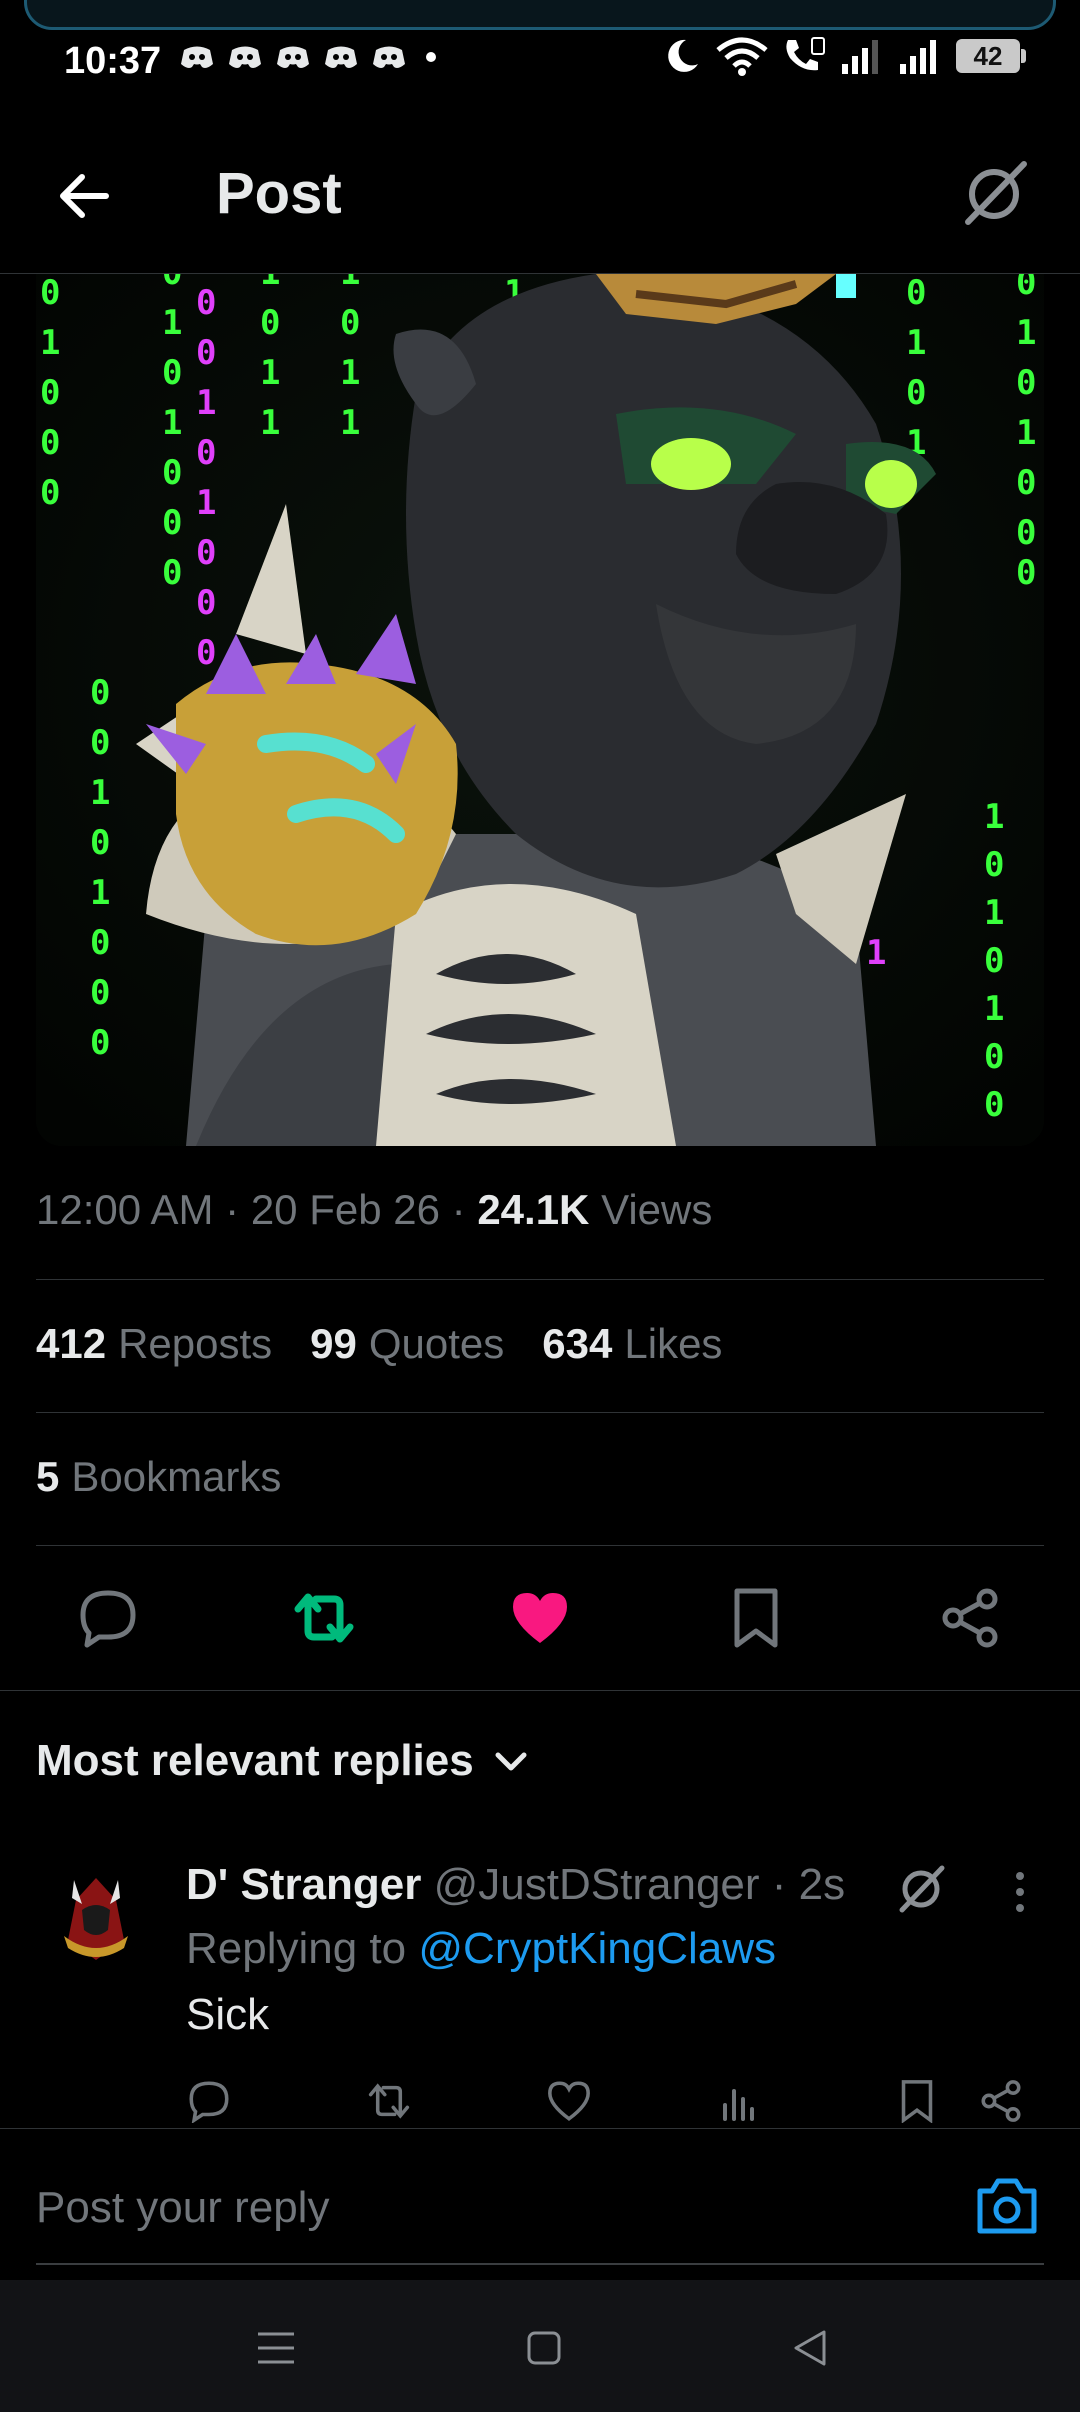 The width and height of the screenshot is (1080, 2412). I want to click on reply-bookmark-button, so click(917, 2101).